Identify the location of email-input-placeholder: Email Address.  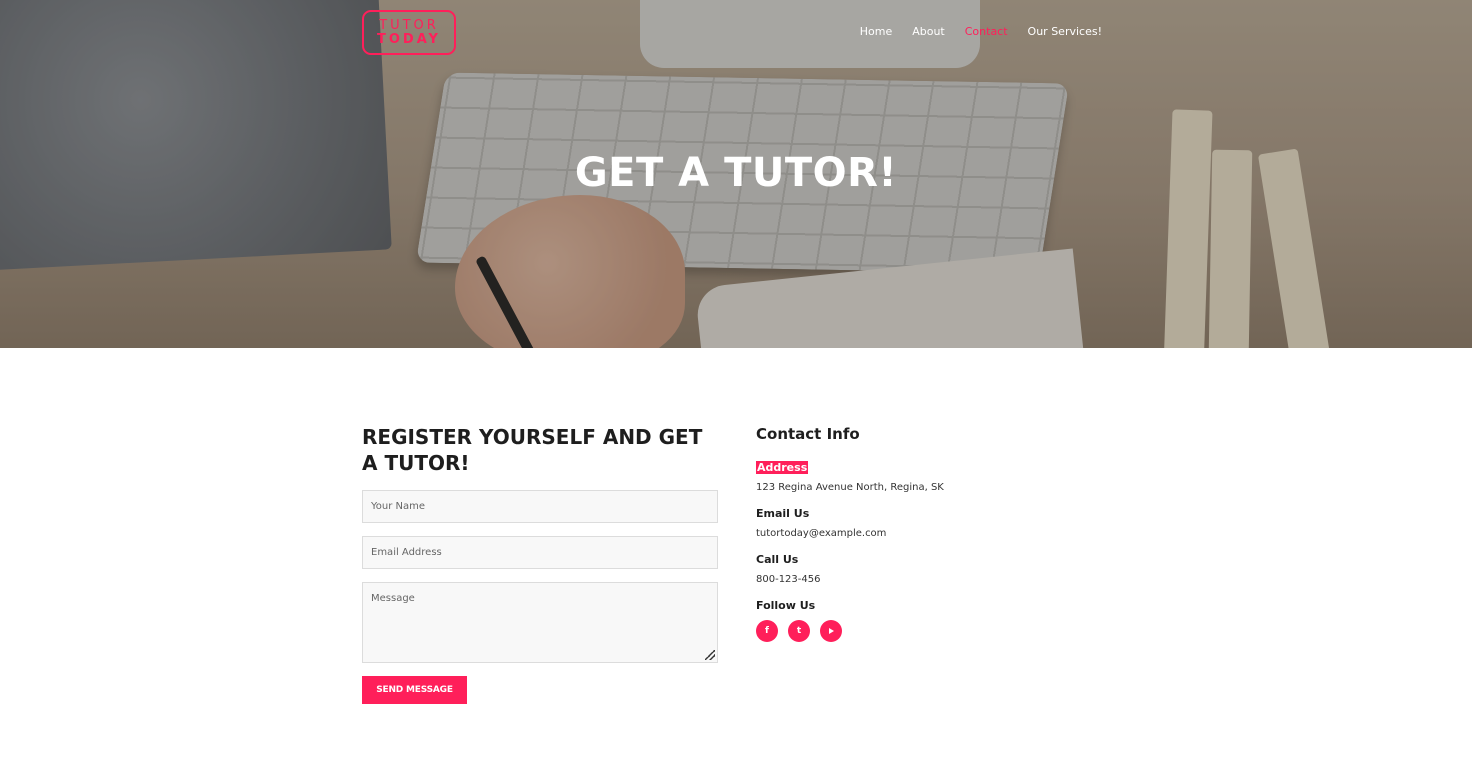
(406, 552).